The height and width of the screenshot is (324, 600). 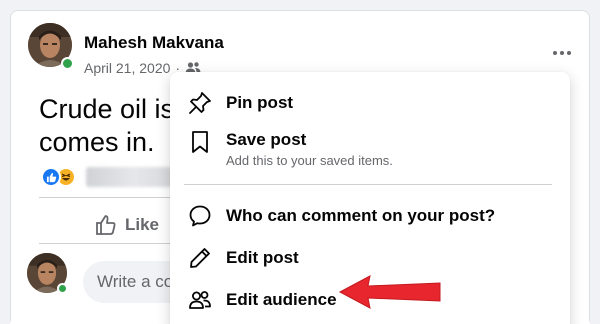 I want to click on like-button: Like, so click(x=127, y=225).